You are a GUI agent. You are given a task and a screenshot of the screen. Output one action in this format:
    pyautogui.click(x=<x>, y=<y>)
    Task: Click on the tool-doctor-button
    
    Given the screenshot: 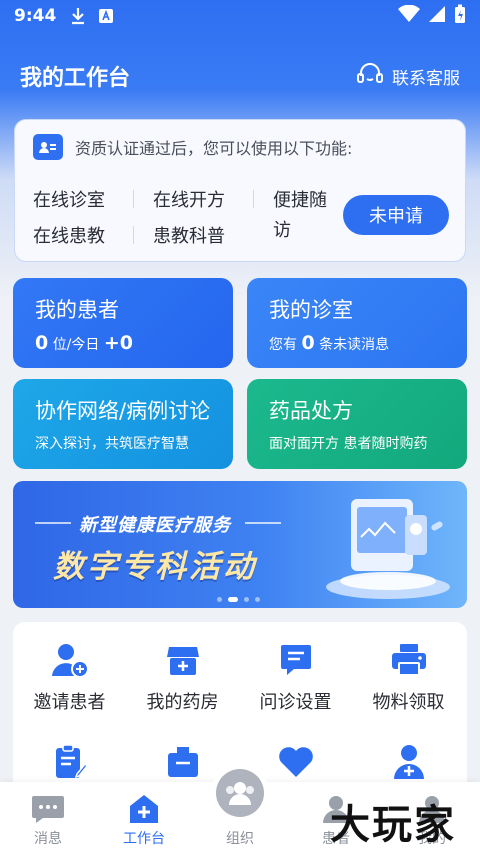 What is the action you would take?
    pyautogui.click(x=408, y=762)
    